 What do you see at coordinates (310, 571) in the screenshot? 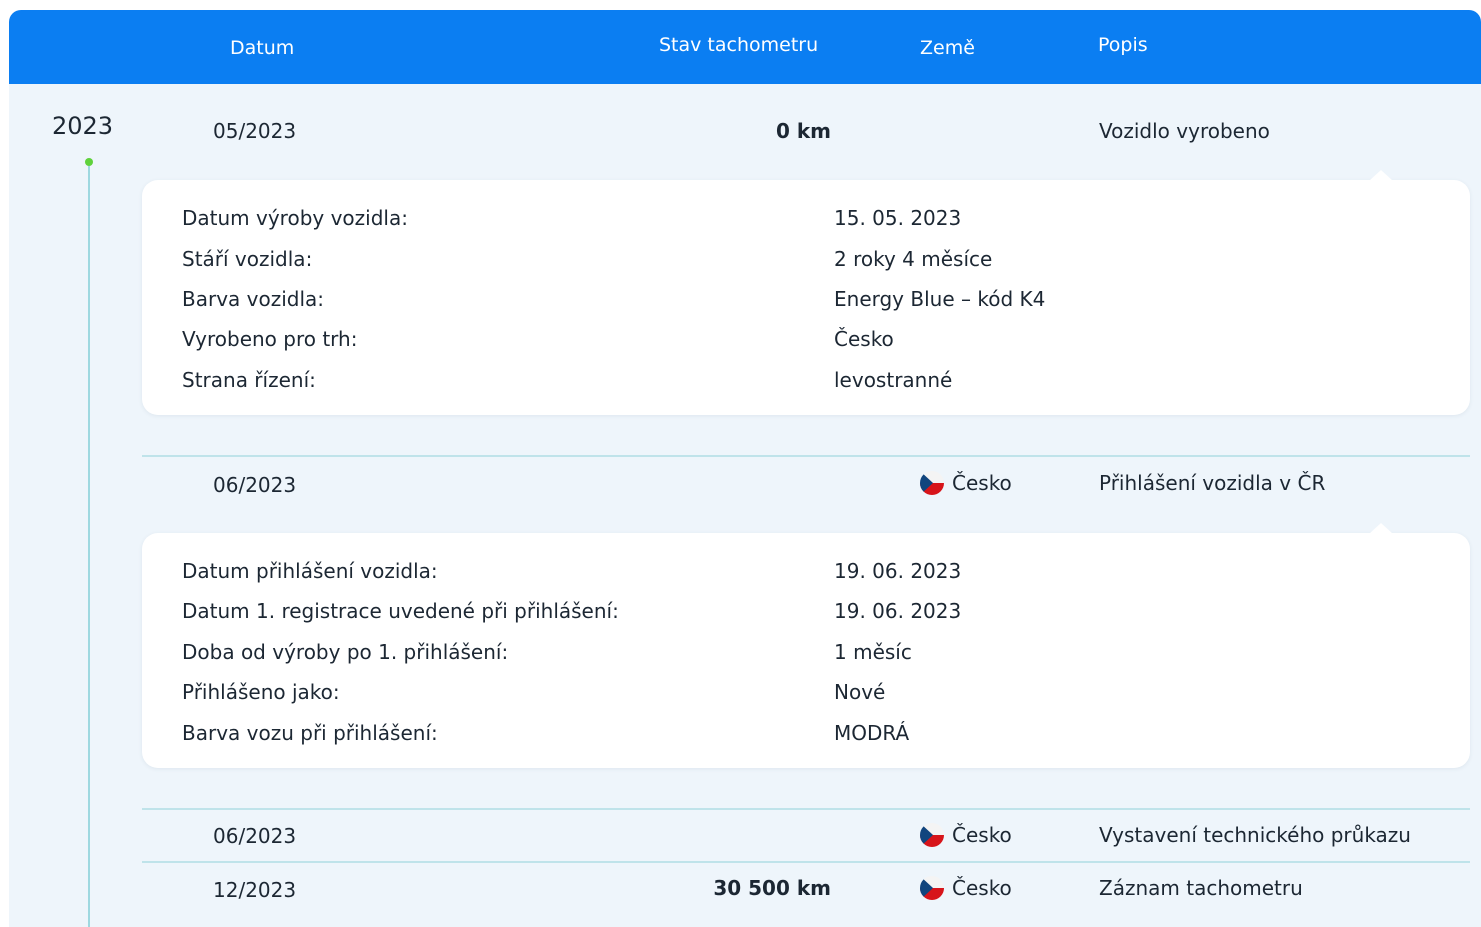
I see `detail-label: Datum přihlášení vozidla:` at bounding box center [310, 571].